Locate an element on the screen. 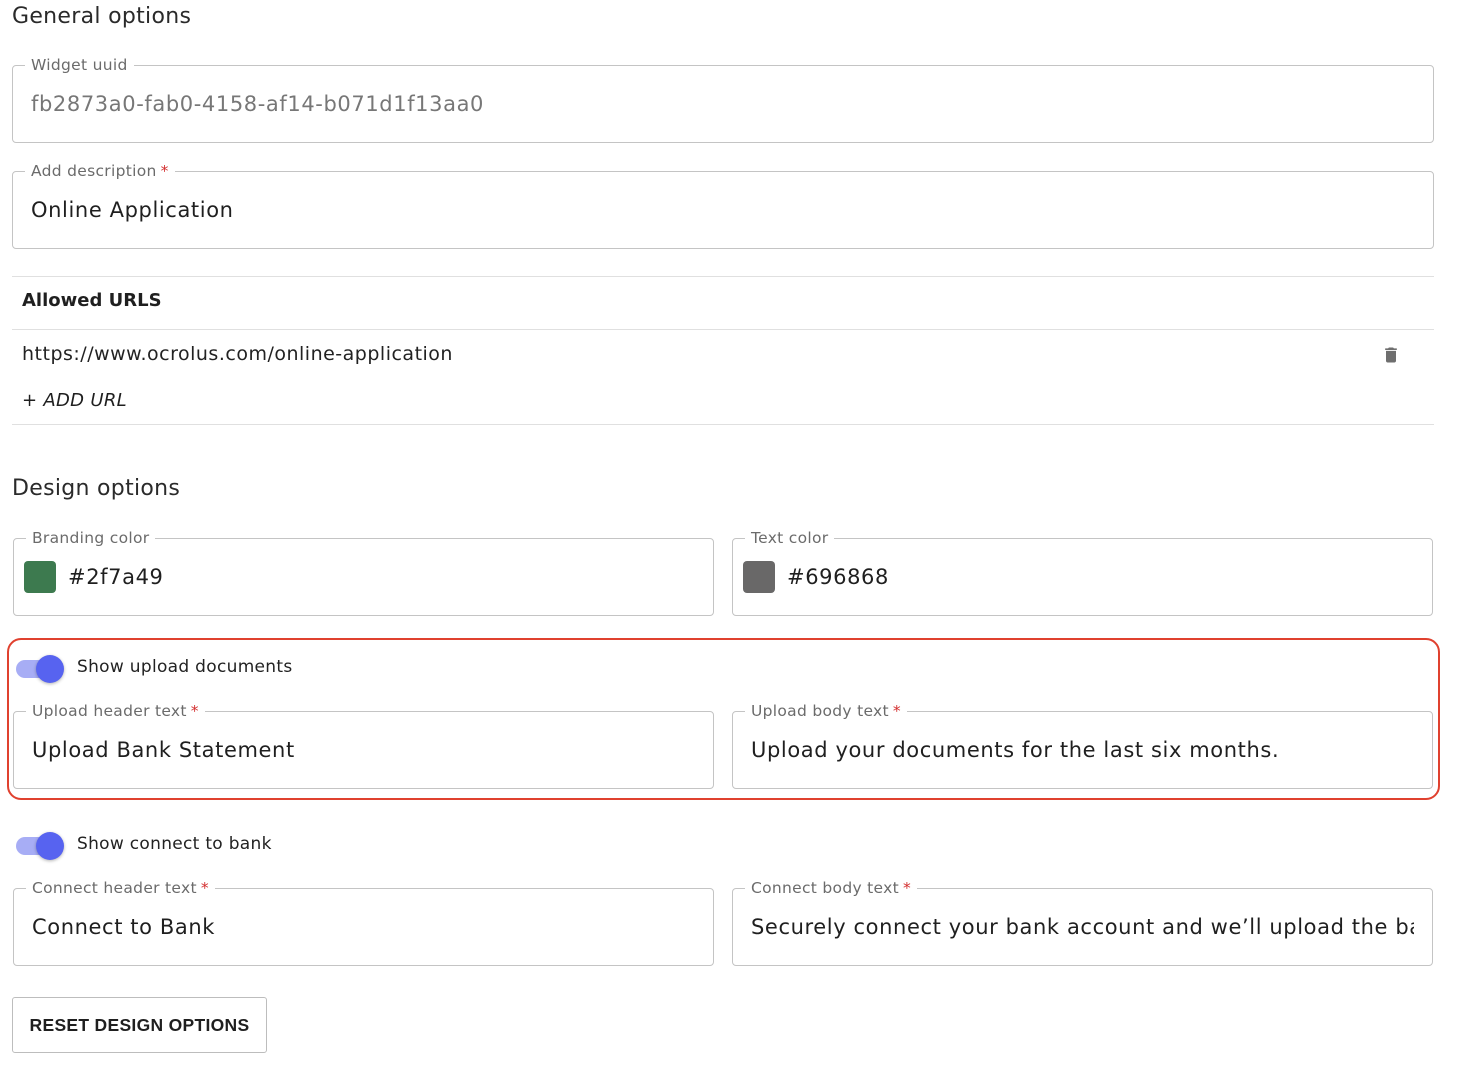  branding-color-value: #2f7a49 is located at coordinates (116, 577).